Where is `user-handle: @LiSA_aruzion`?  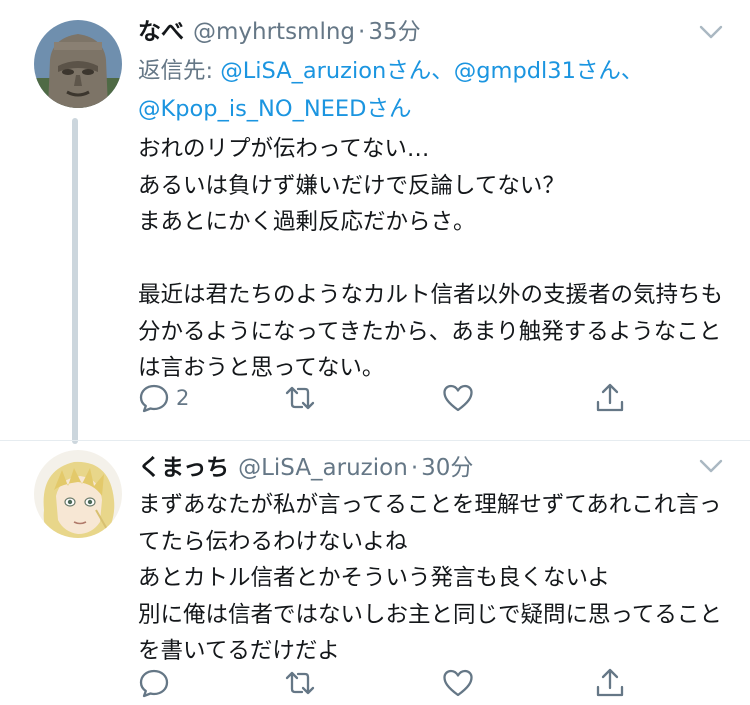 user-handle: @LiSA_aruzion is located at coordinates (323, 468).